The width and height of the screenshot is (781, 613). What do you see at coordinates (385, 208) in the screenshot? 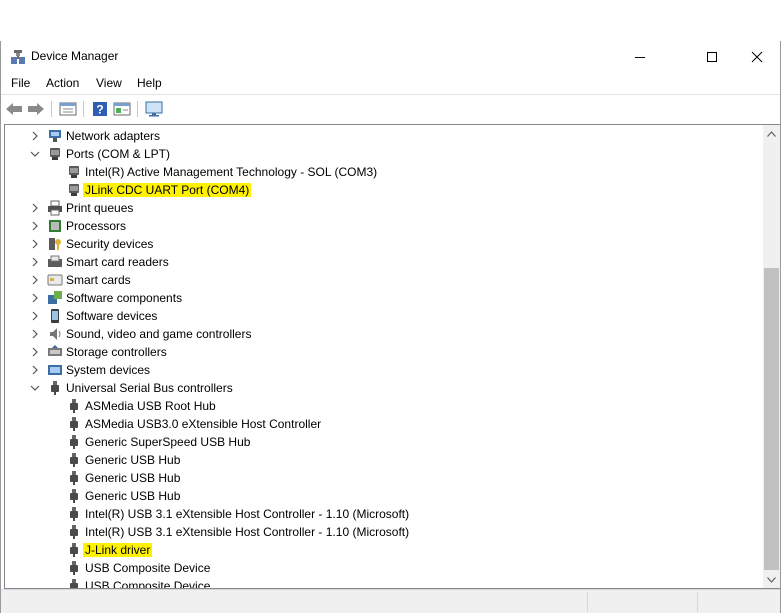
I see `tree-category-node: Print queues` at bounding box center [385, 208].